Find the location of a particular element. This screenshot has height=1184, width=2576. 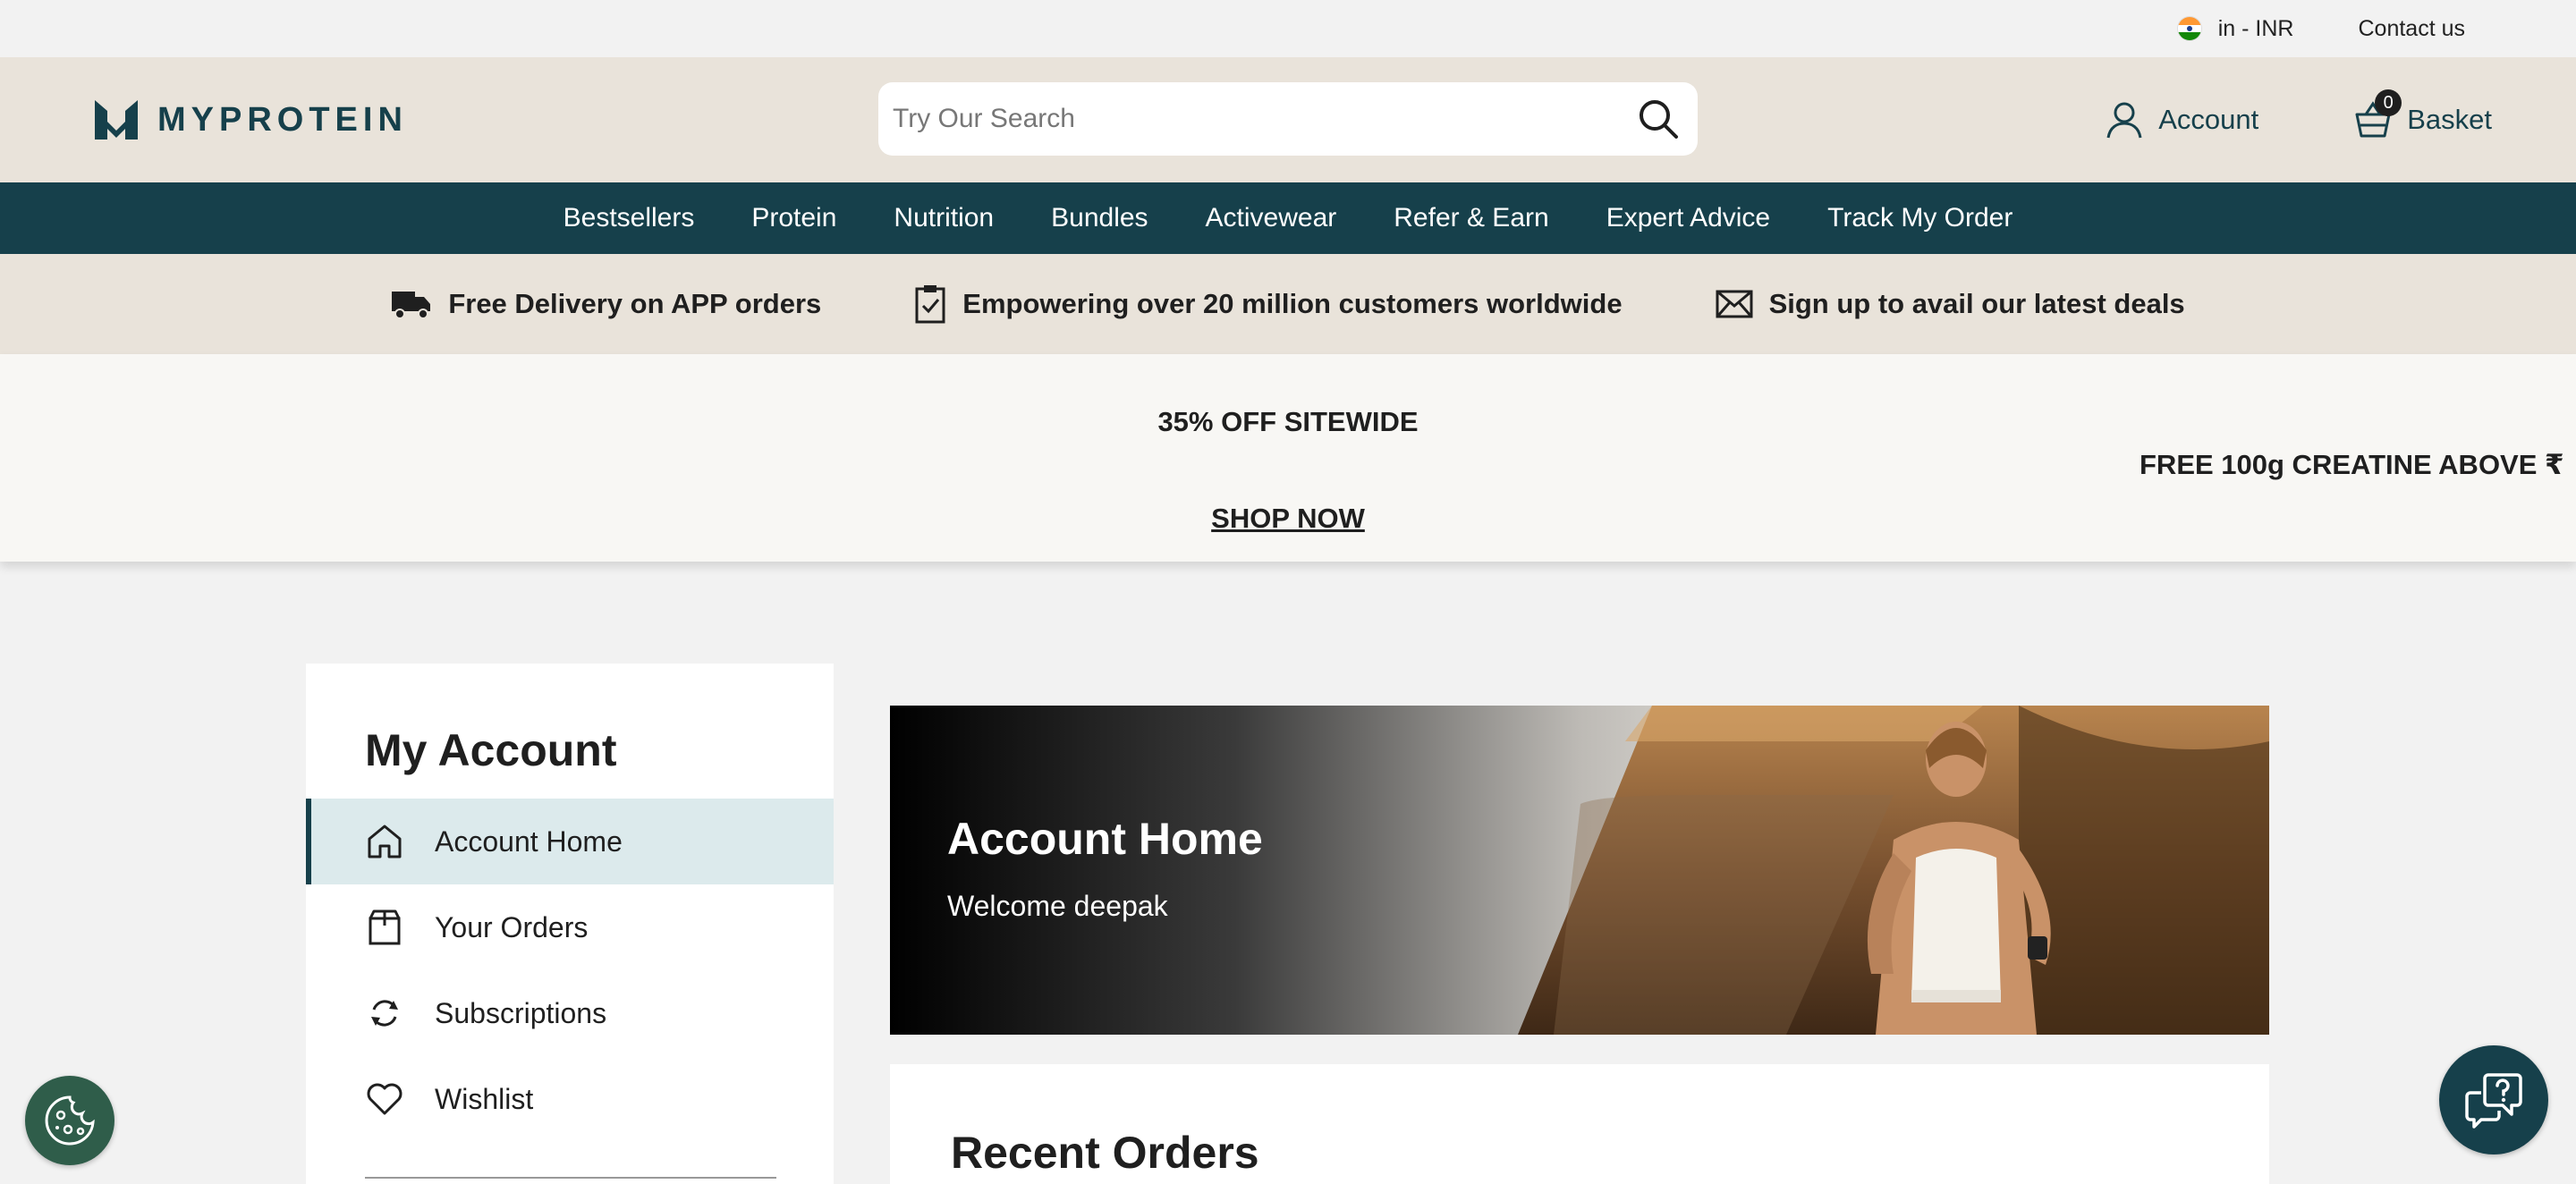

header-actions: Account 0 Basket is located at coordinates (2298, 119).